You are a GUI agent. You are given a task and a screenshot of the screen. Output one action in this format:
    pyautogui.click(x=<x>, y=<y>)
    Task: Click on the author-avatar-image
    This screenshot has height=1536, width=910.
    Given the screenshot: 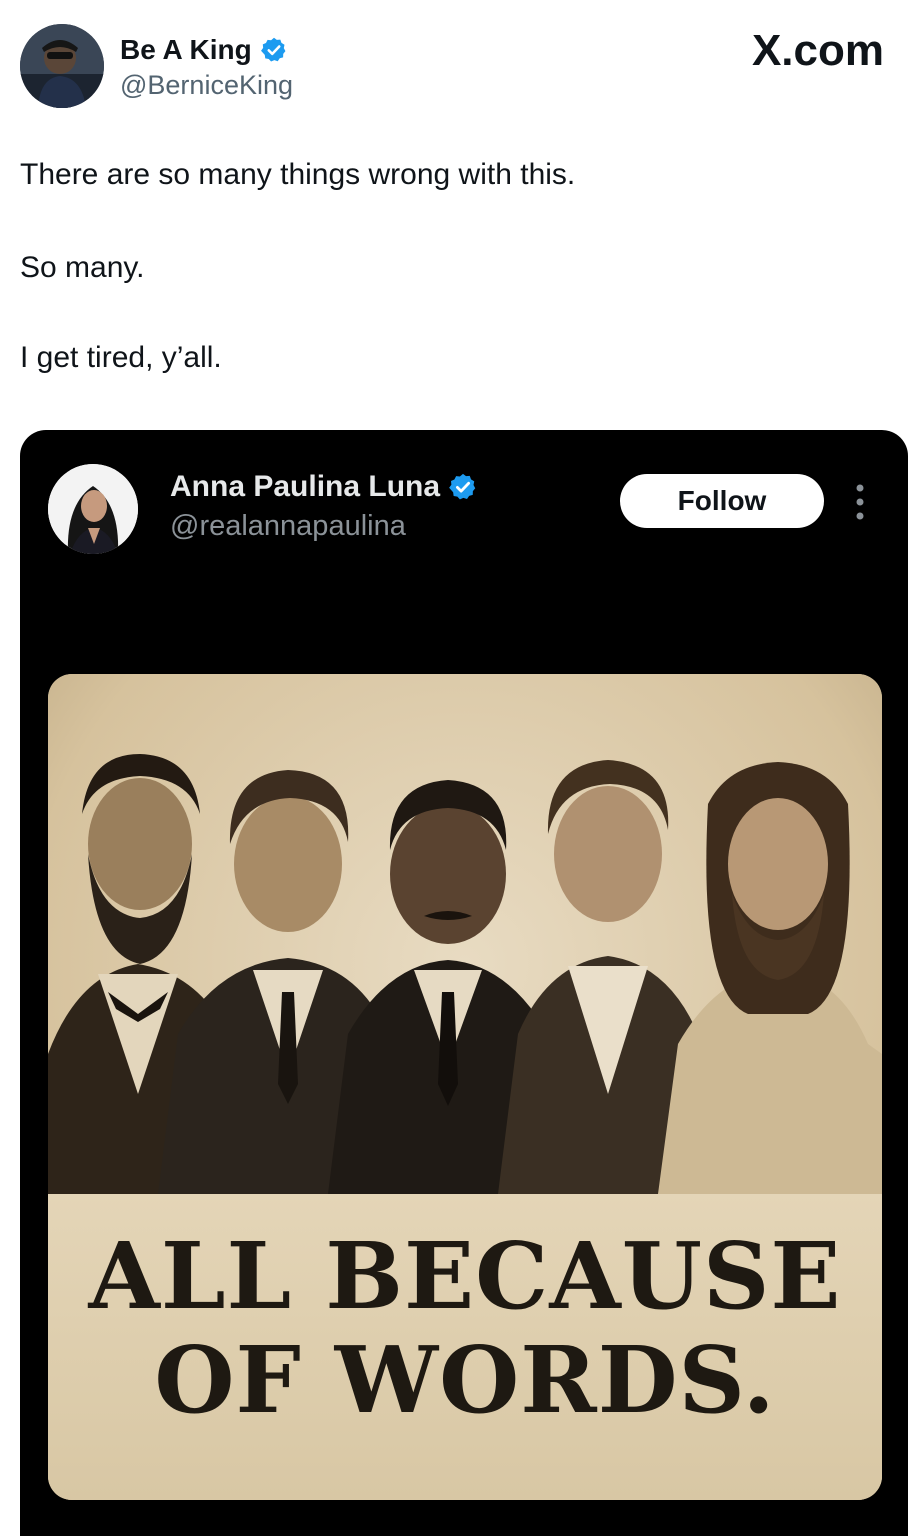 What is the action you would take?
    pyautogui.click(x=62, y=66)
    